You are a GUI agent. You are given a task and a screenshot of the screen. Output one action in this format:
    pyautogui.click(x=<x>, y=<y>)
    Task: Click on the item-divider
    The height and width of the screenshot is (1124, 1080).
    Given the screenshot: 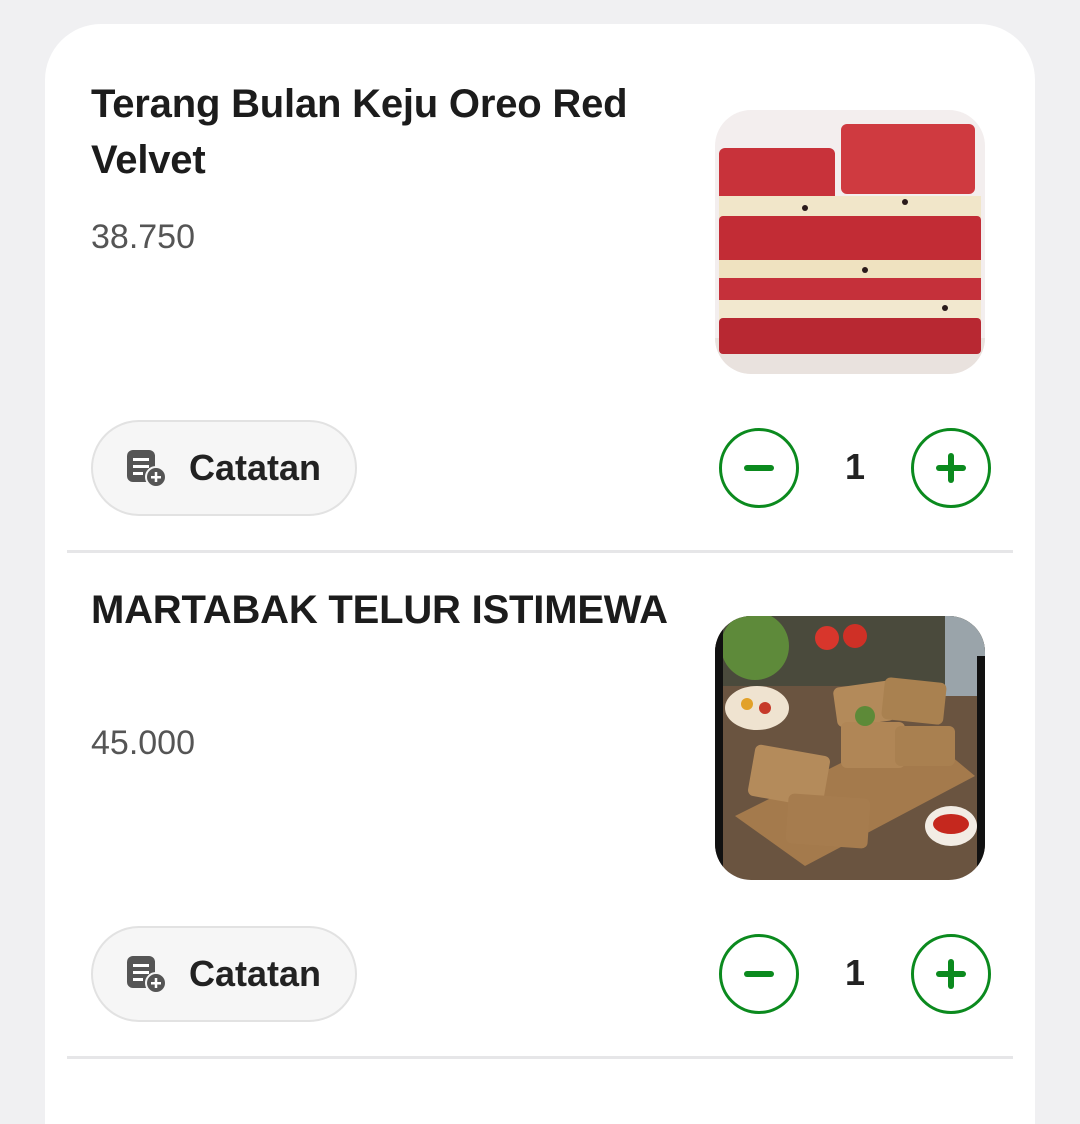 What is the action you would take?
    pyautogui.click(x=540, y=1057)
    